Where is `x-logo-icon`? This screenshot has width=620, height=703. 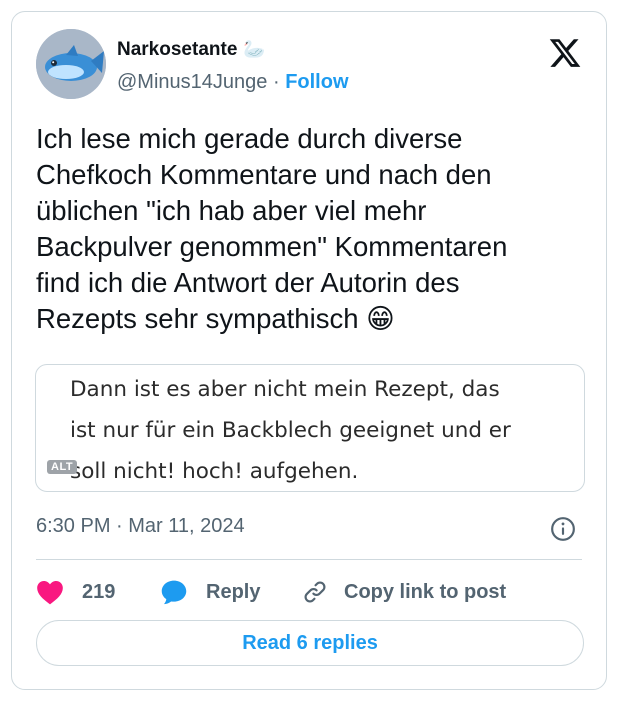
x-logo-icon is located at coordinates (565, 53).